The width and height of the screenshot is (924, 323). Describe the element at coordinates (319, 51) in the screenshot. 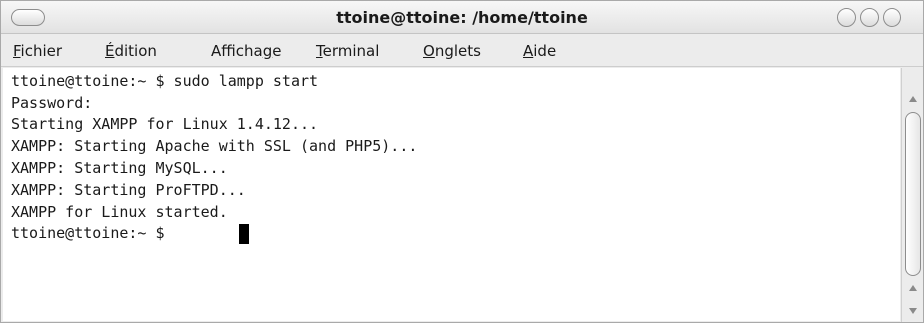

I see `menu-terminal-mnemonic: T` at that location.